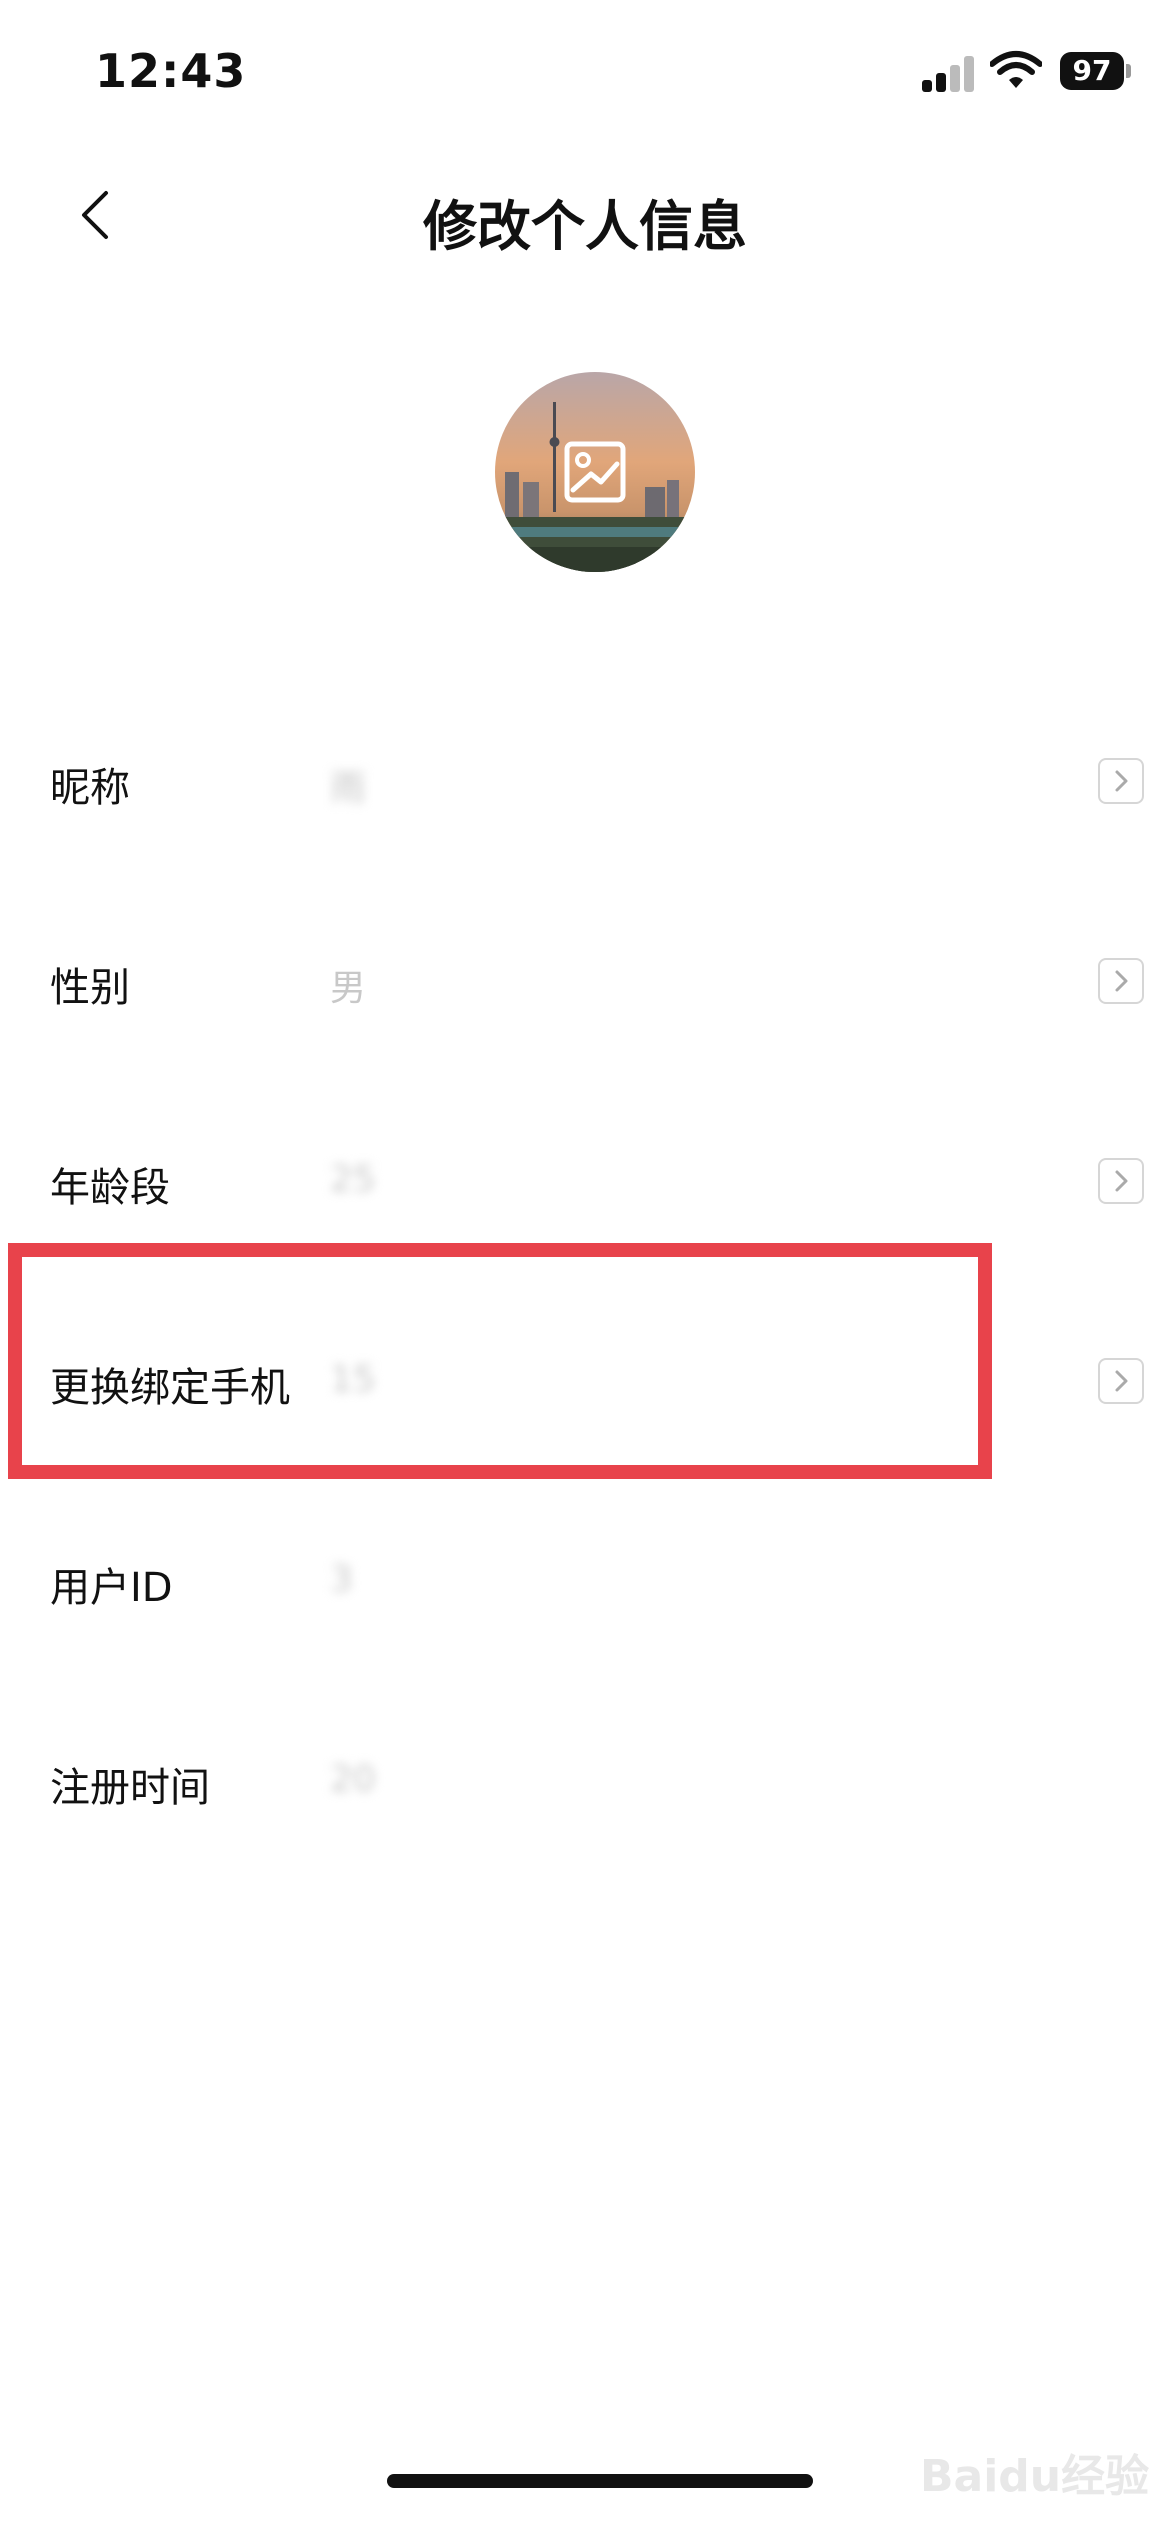  What do you see at coordinates (353, 1779) in the screenshot?
I see `row-value: 20` at bounding box center [353, 1779].